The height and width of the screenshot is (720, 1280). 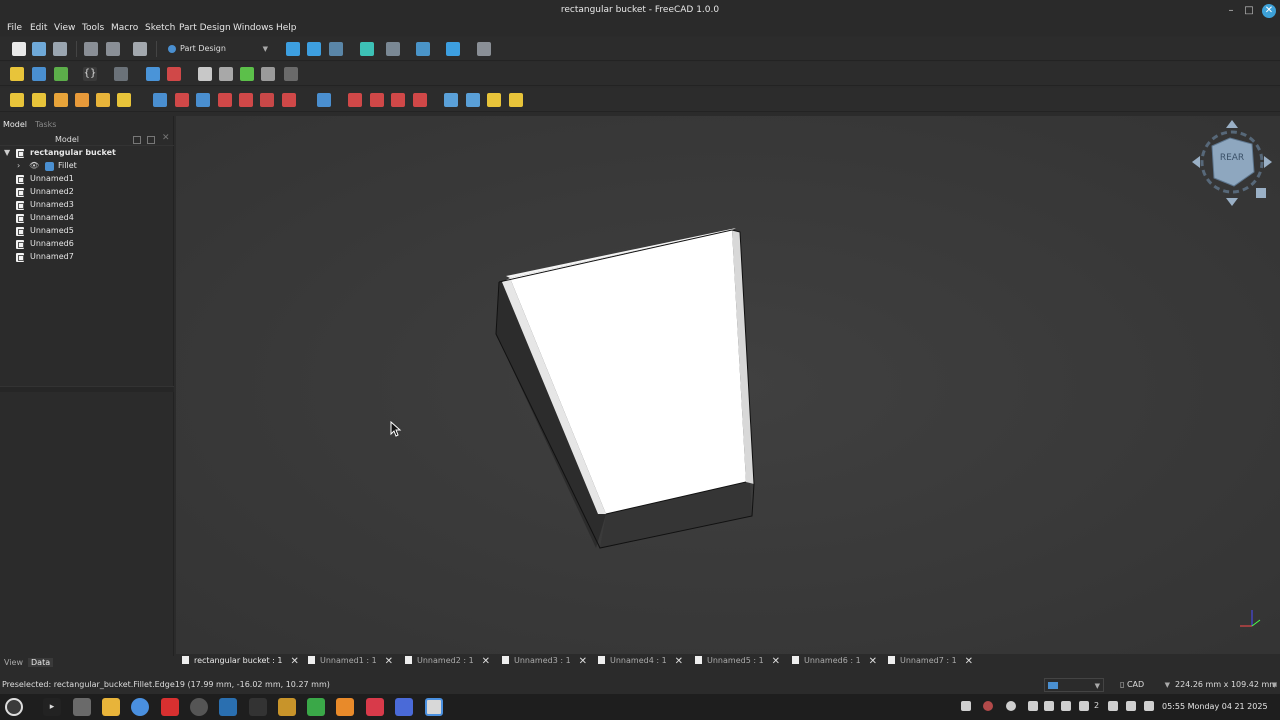 I want to click on panel-splitter, so click(x=87, y=389).